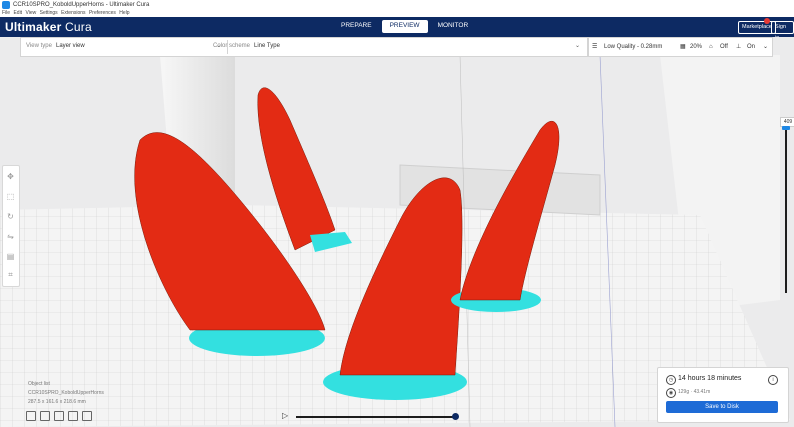 This screenshot has width=794, height=427. What do you see at coordinates (751, 47) in the screenshot?
I see `adhesion-value: On` at bounding box center [751, 47].